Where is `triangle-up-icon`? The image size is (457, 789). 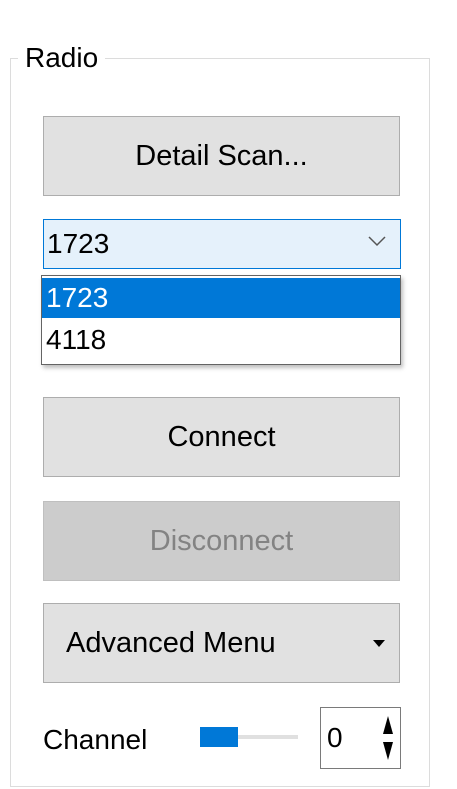 triangle-up-icon is located at coordinates (388, 724).